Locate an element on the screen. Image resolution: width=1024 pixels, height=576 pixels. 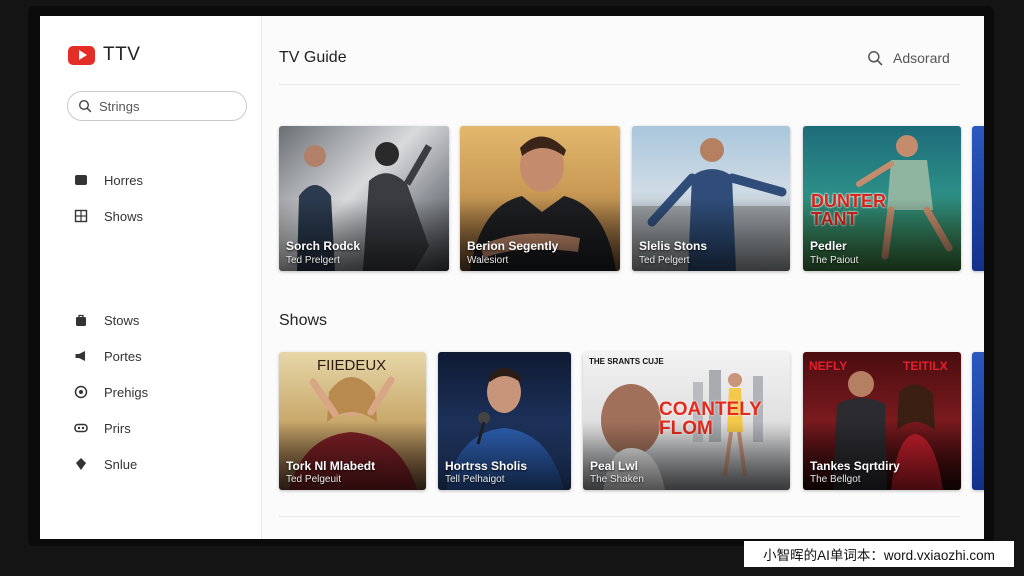
sidebar-item-portes: Portes is located at coordinates (108, 356).